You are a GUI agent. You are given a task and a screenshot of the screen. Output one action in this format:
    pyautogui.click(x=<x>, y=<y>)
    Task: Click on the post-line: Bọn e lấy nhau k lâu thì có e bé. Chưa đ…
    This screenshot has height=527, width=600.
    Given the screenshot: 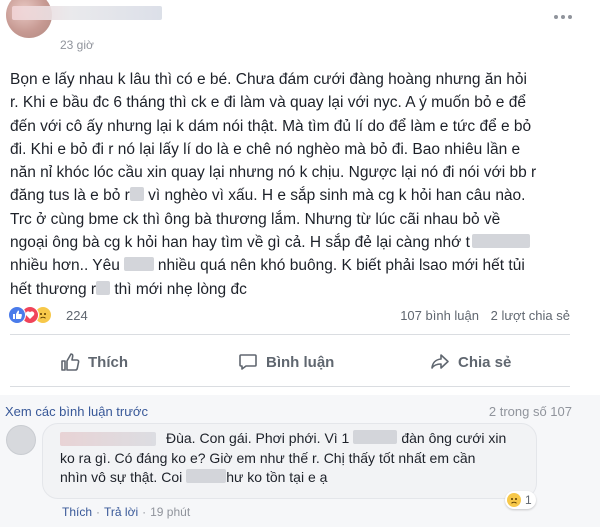 What is the action you would take?
    pyautogui.click(x=268, y=79)
    